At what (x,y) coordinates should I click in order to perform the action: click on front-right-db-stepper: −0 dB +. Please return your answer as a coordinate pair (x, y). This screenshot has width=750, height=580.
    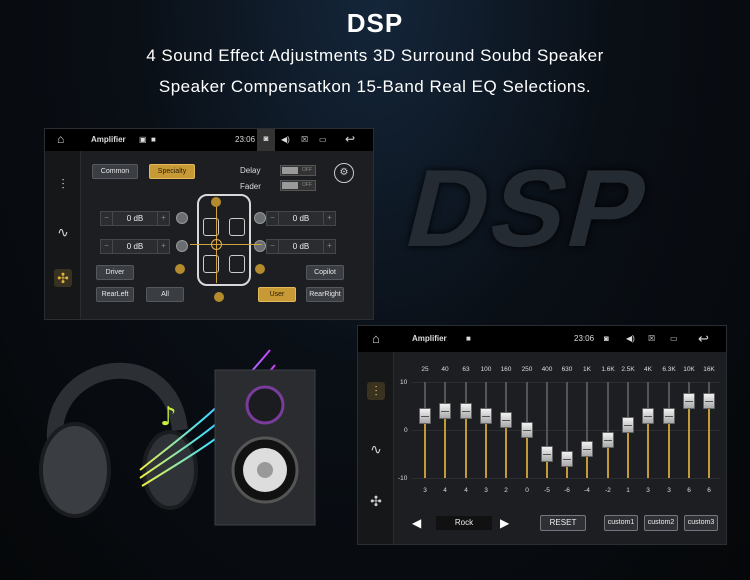
    Looking at the image, I should click on (301, 218).